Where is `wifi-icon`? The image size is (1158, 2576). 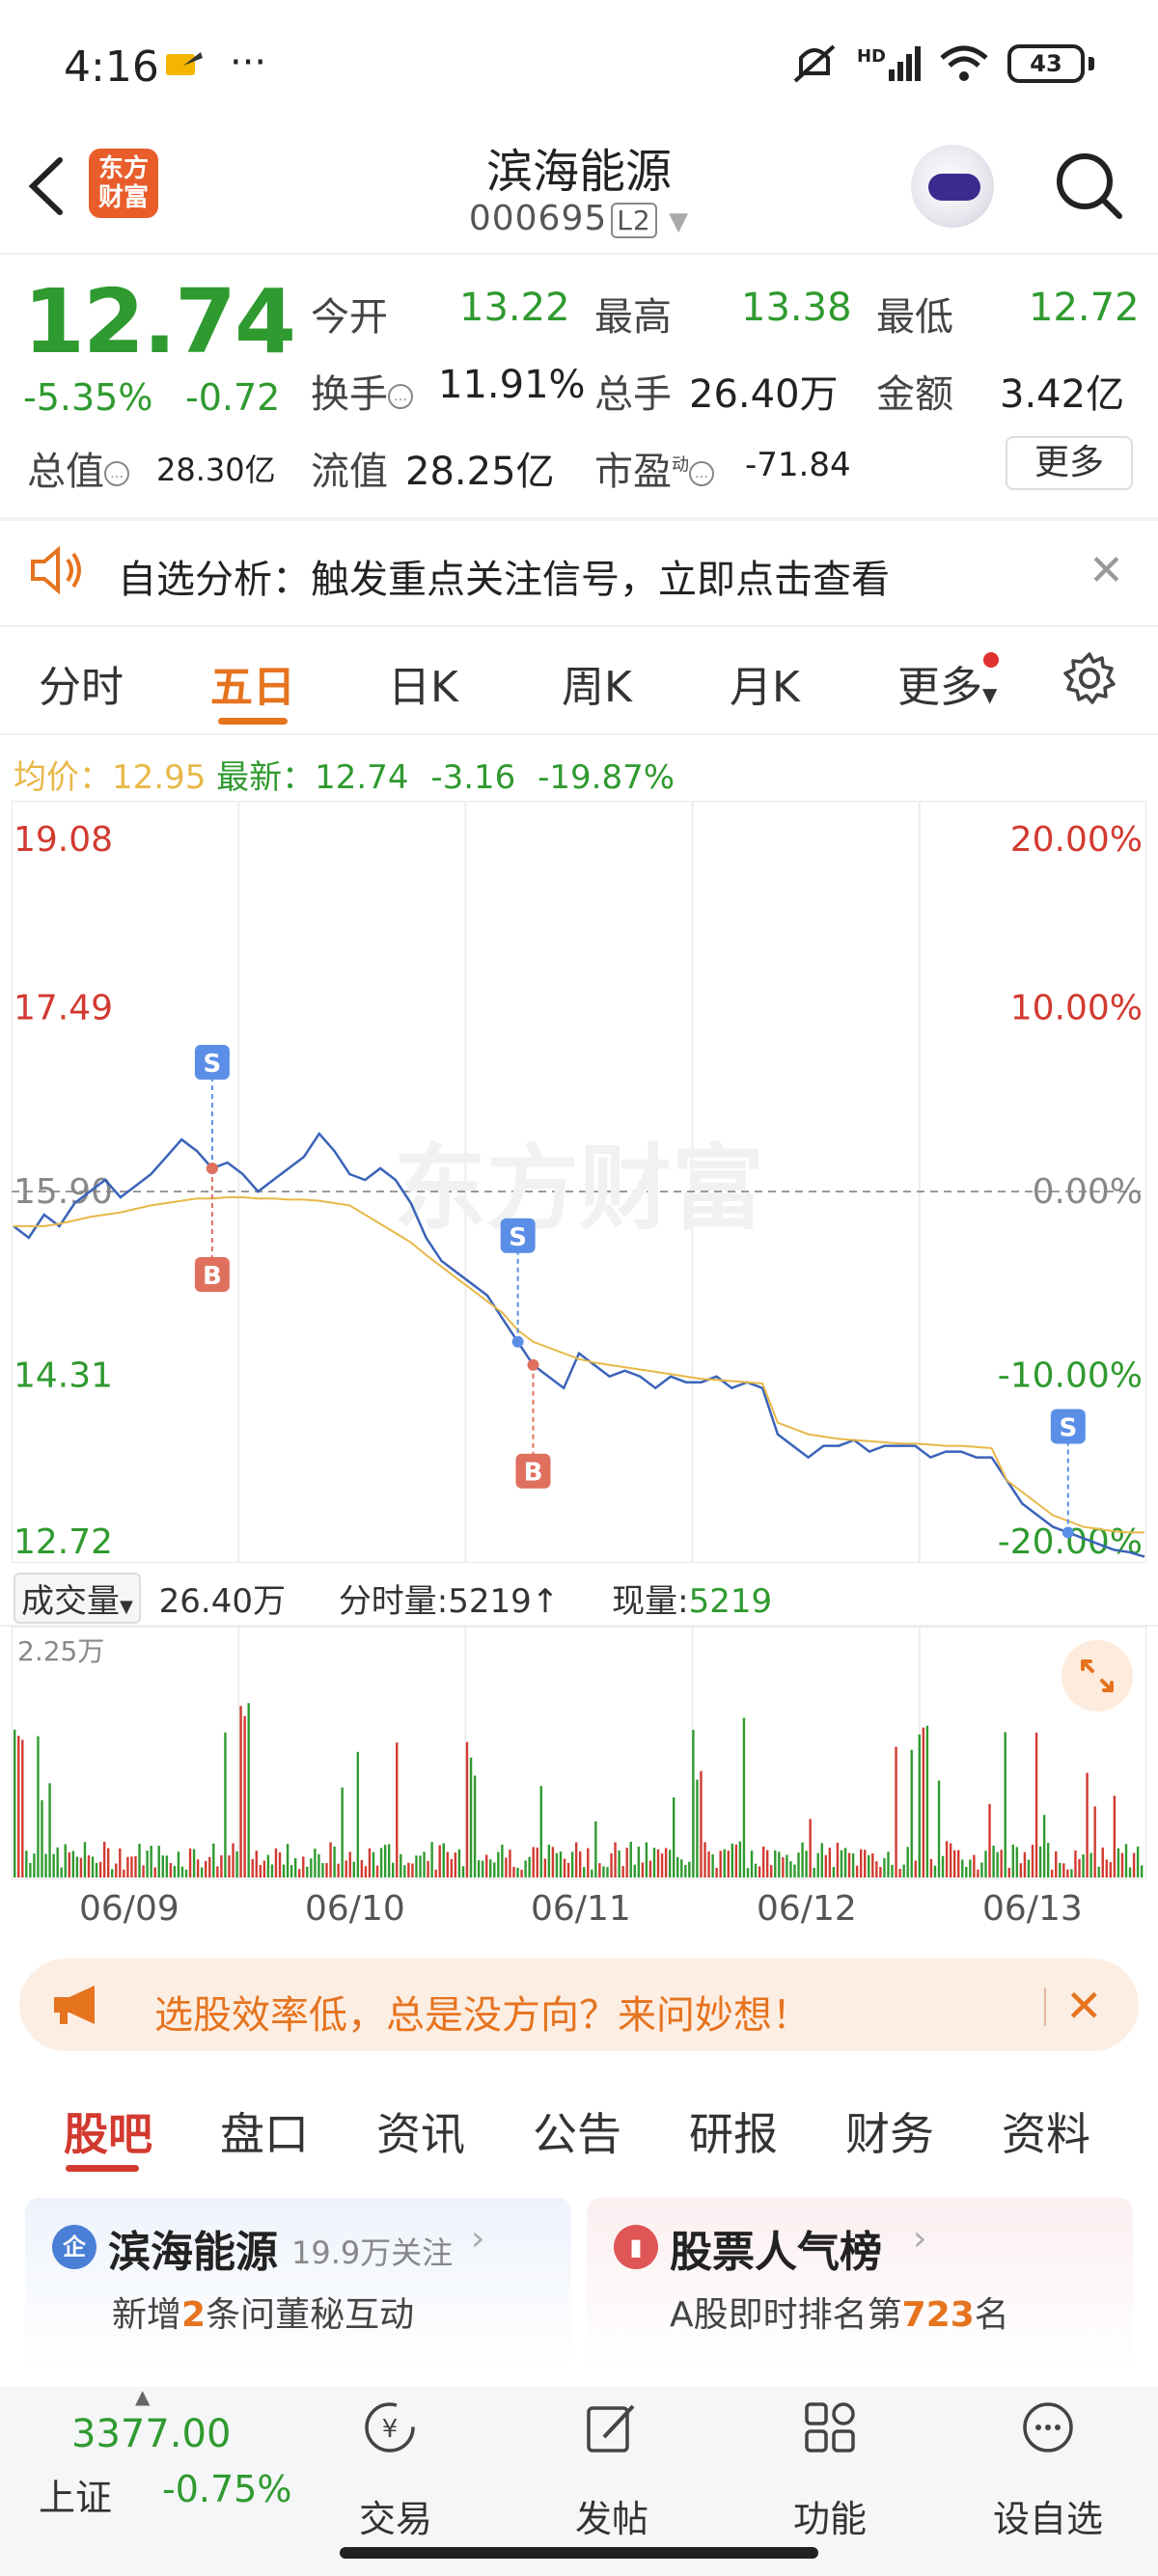 wifi-icon is located at coordinates (964, 63).